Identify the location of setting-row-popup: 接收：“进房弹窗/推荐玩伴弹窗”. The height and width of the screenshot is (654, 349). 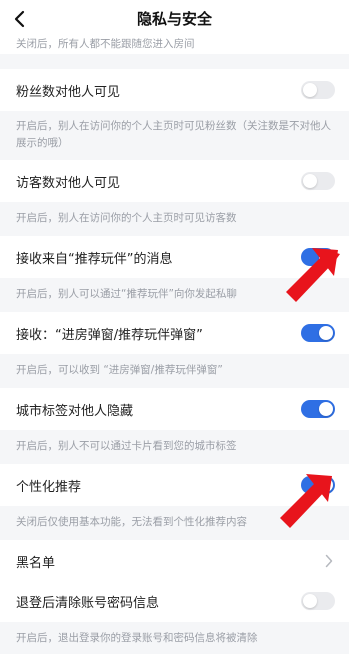
(174, 333).